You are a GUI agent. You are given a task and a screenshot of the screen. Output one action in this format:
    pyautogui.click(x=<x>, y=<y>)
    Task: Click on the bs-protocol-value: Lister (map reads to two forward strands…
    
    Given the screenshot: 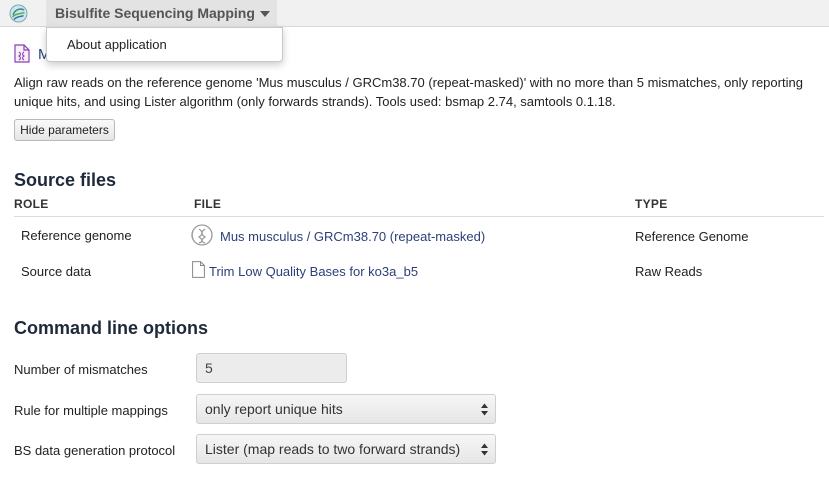 What is the action you would take?
    pyautogui.click(x=333, y=449)
    